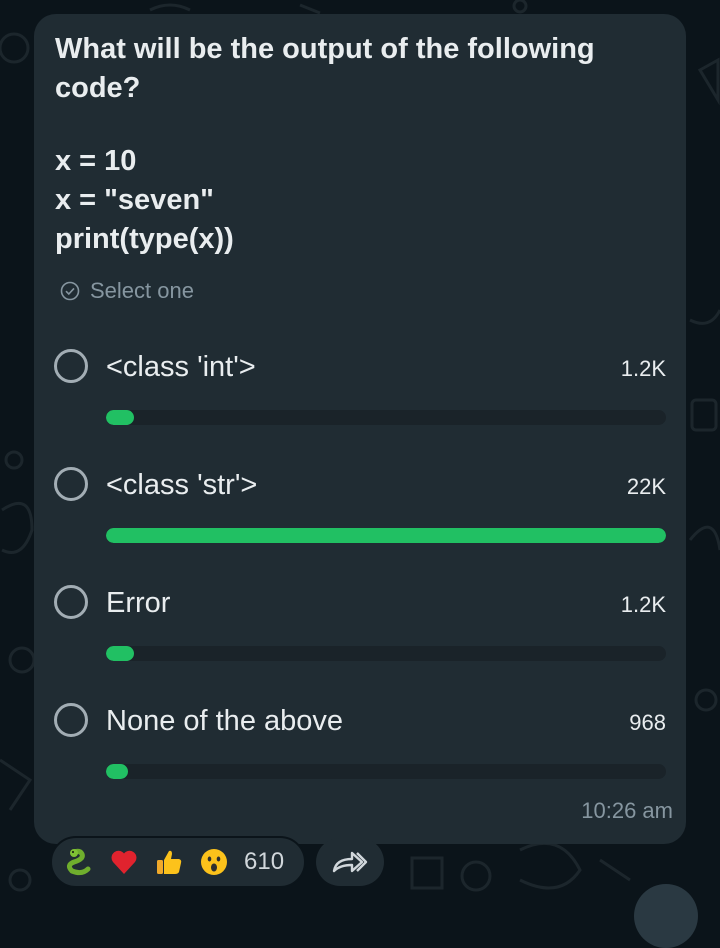  I want to click on heart-emoji, so click(124, 862).